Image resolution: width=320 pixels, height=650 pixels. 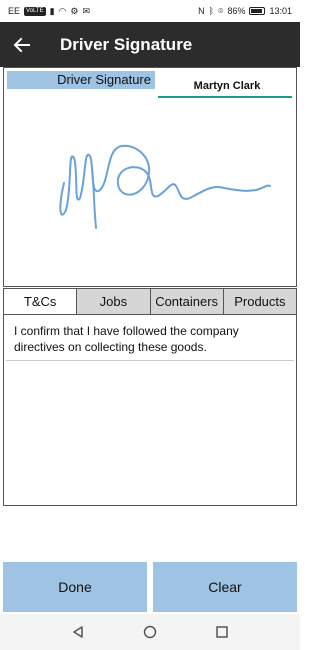 I want to click on tab-tcs: T&Cs, so click(x=40, y=301).